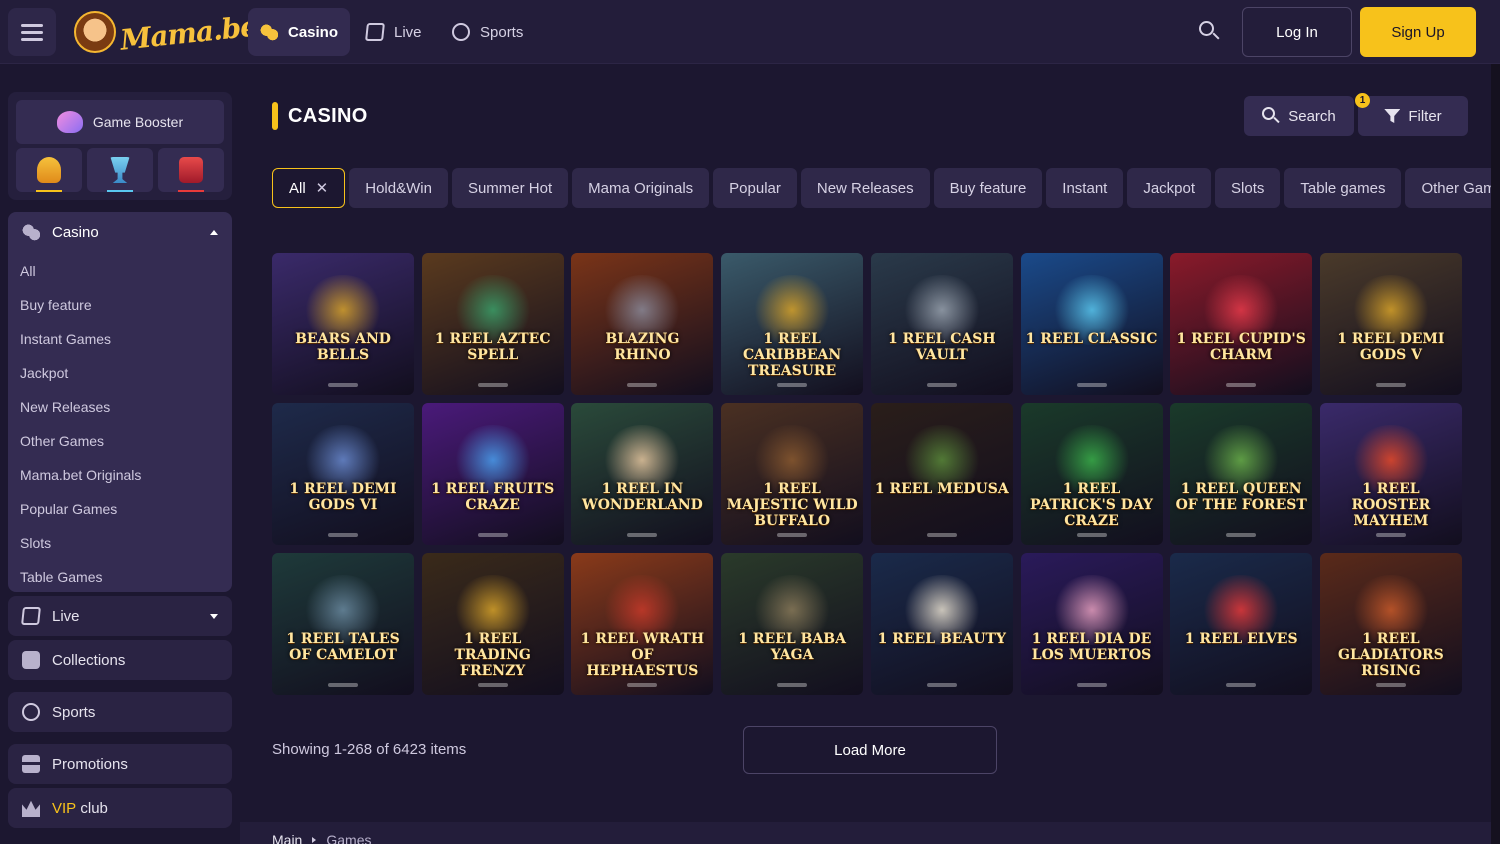 Image resolution: width=1500 pixels, height=844 pixels. What do you see at coordinates (309, 188) in the screenshot?
I see `chip-all: All ✕` at bounding box center [309, 188].